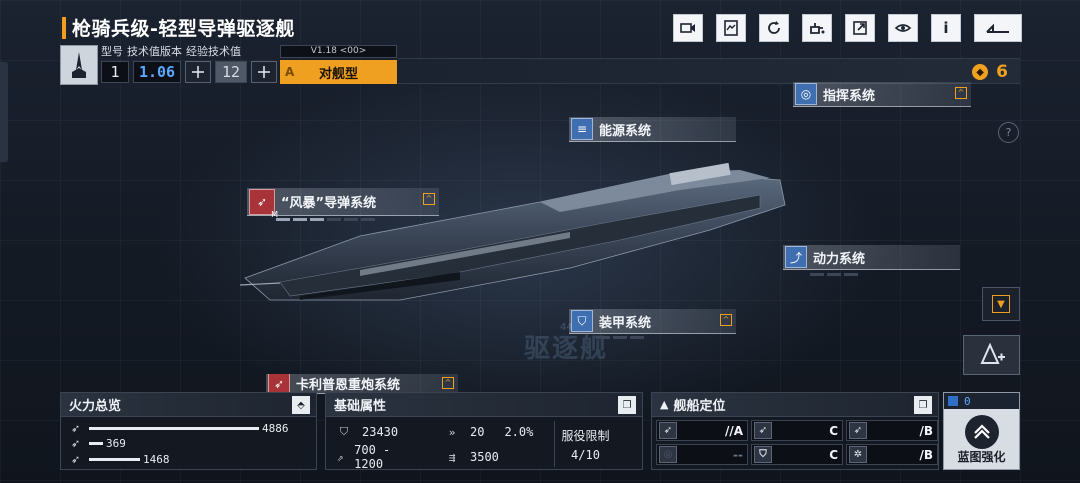 Image resolution: width=1080 pixels, height=483 pixels. What do you see at coordinates (980, 72) in the screenshot?
I see `points-coin-icon: ◆` at bounding box center [980, 72].